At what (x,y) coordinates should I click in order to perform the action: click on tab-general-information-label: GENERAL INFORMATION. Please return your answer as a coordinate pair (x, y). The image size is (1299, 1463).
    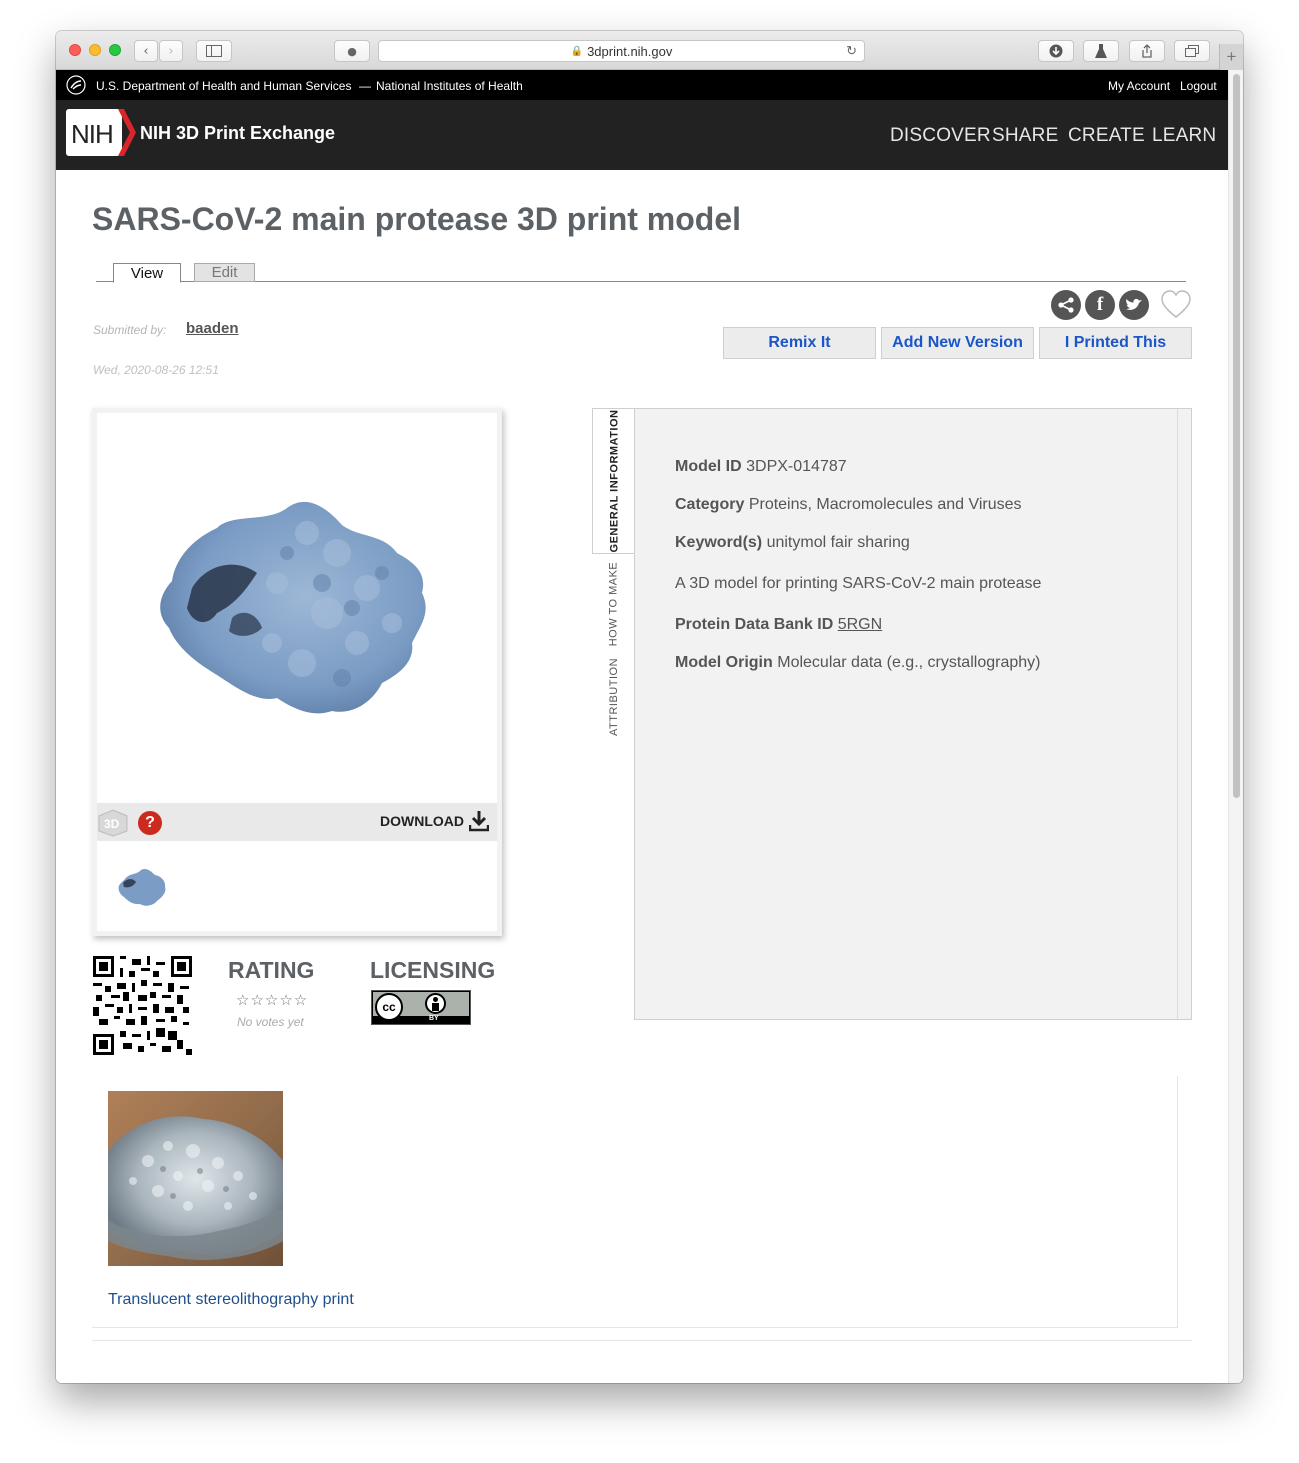
    Looking at the image, I should click on (614, 481).